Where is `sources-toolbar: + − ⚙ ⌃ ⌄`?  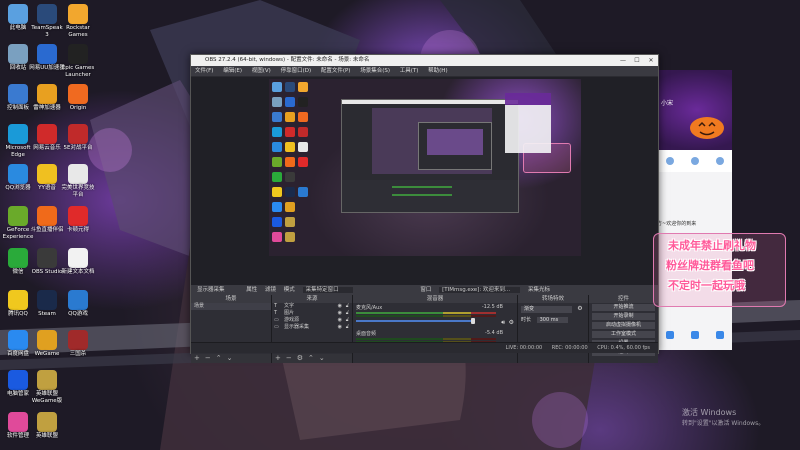 sources-toolbar: + − ⚙ ⌃ ⌄ is located at coordinates (312, 358).